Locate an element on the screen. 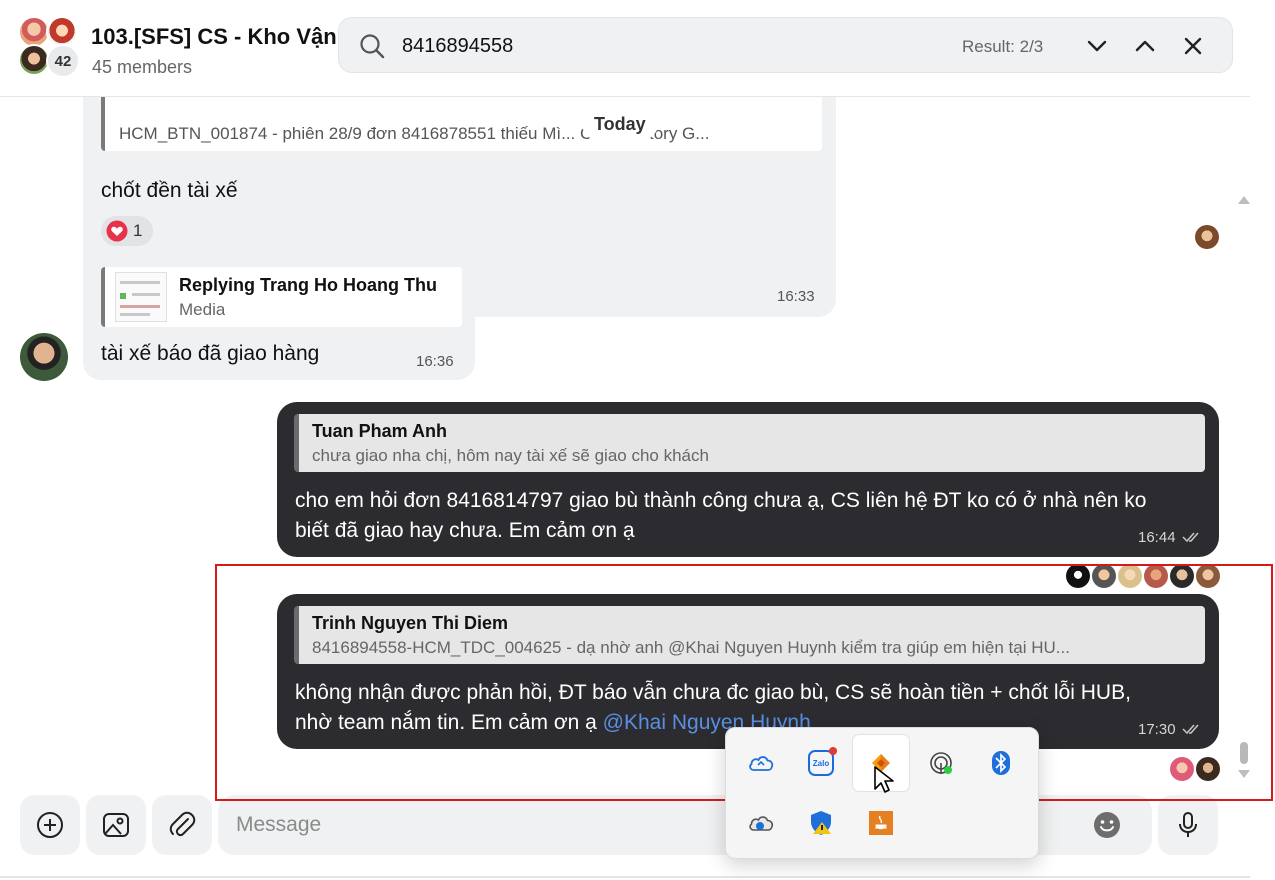 The height and width of the screenshot is (880, 1275). reply-quote-text: Media is located at coordinates (202, 309).